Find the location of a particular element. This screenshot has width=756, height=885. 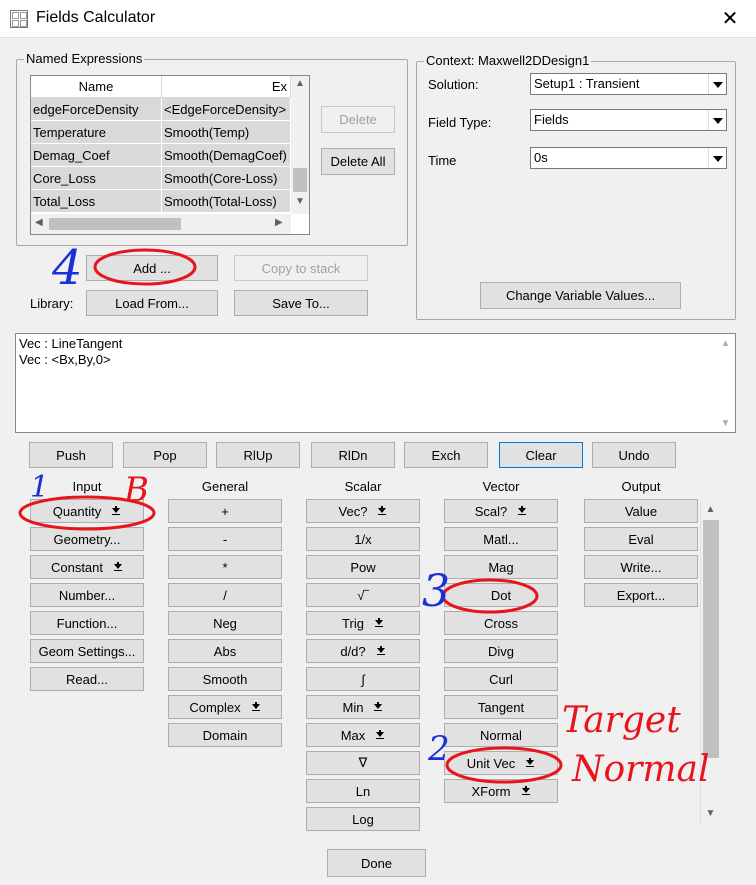

button-label: Abs is located at coordinates (225, 651).